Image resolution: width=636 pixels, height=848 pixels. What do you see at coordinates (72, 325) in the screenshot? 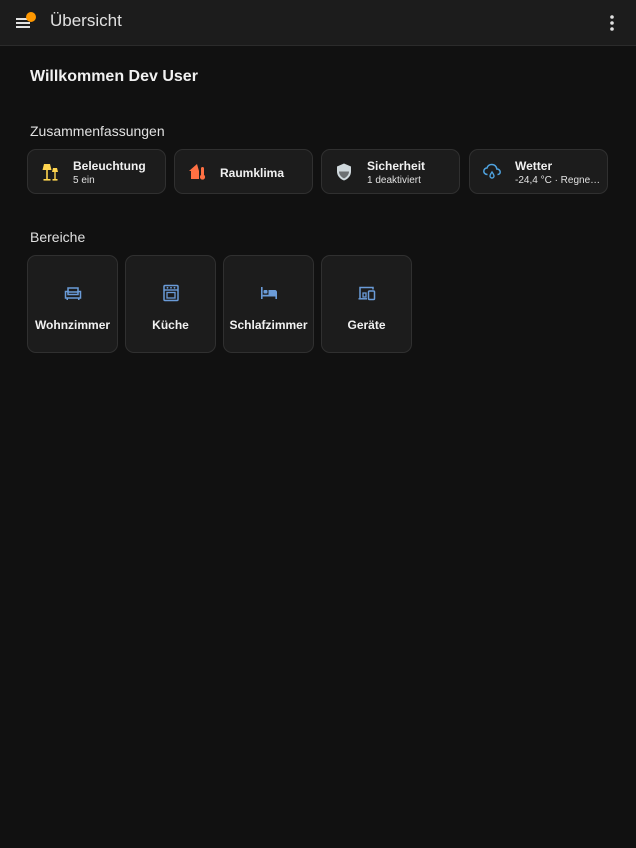
I see `area-label: Wohnzimmer` at bounding box center [72, 325].